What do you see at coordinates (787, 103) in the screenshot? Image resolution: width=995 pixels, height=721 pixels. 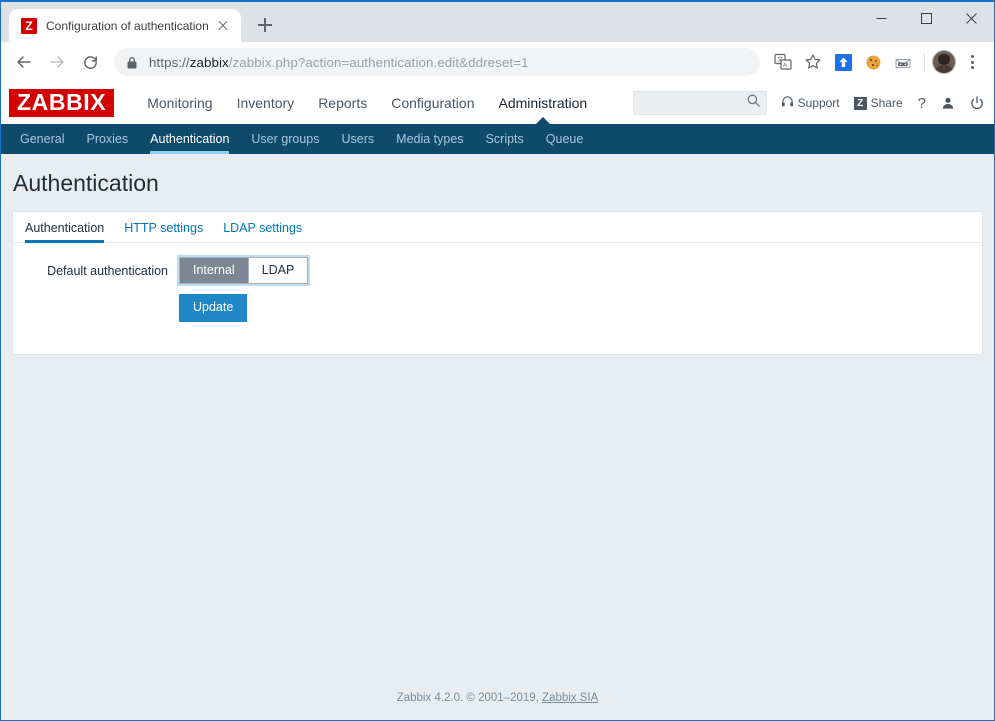 I see `headset-icon` at bounding box center [787, 103].